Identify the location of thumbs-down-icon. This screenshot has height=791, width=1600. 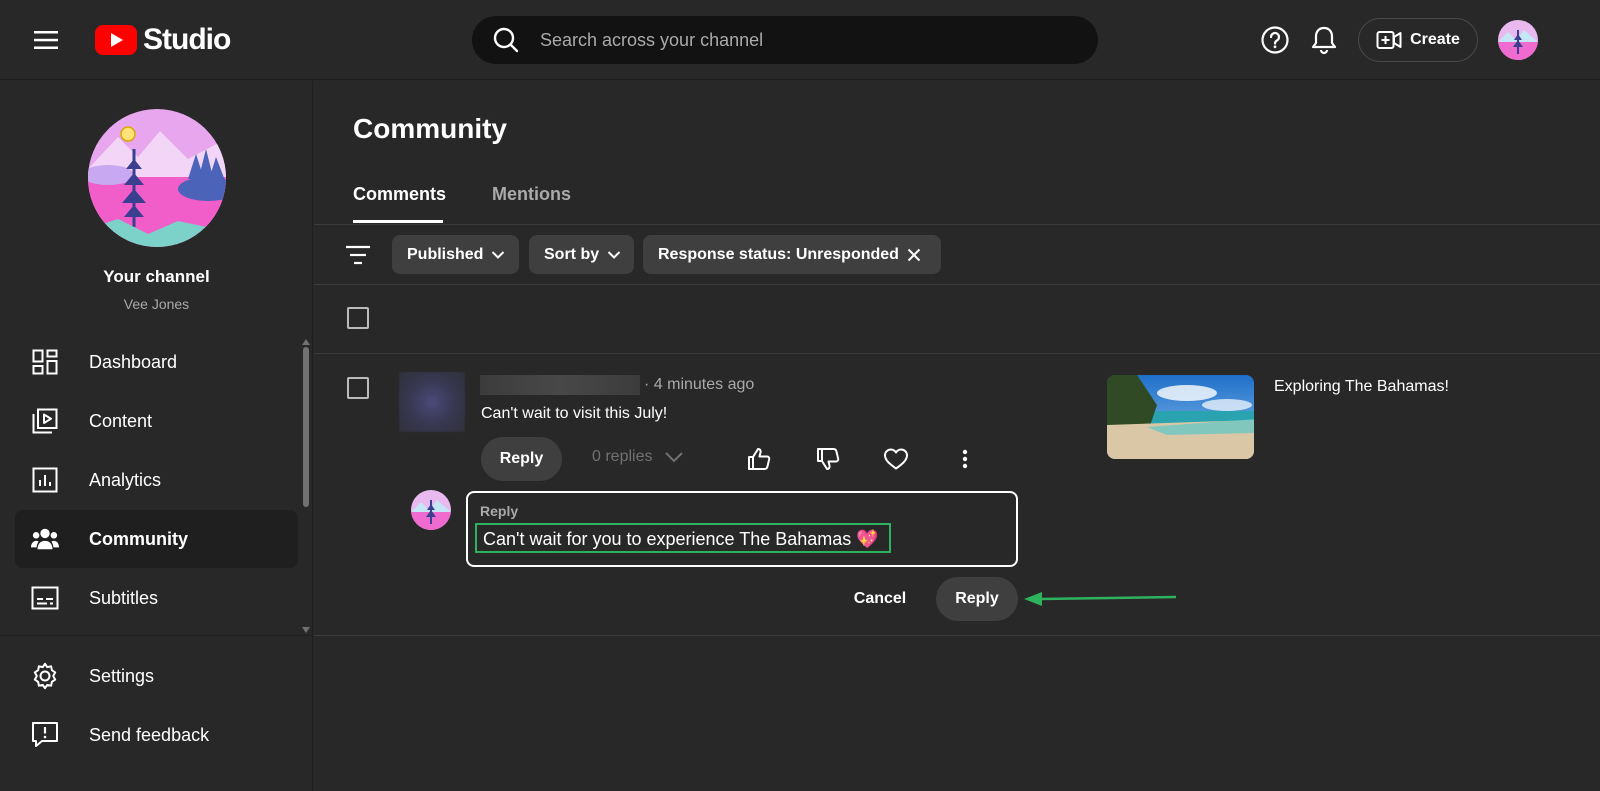
(828, 459).